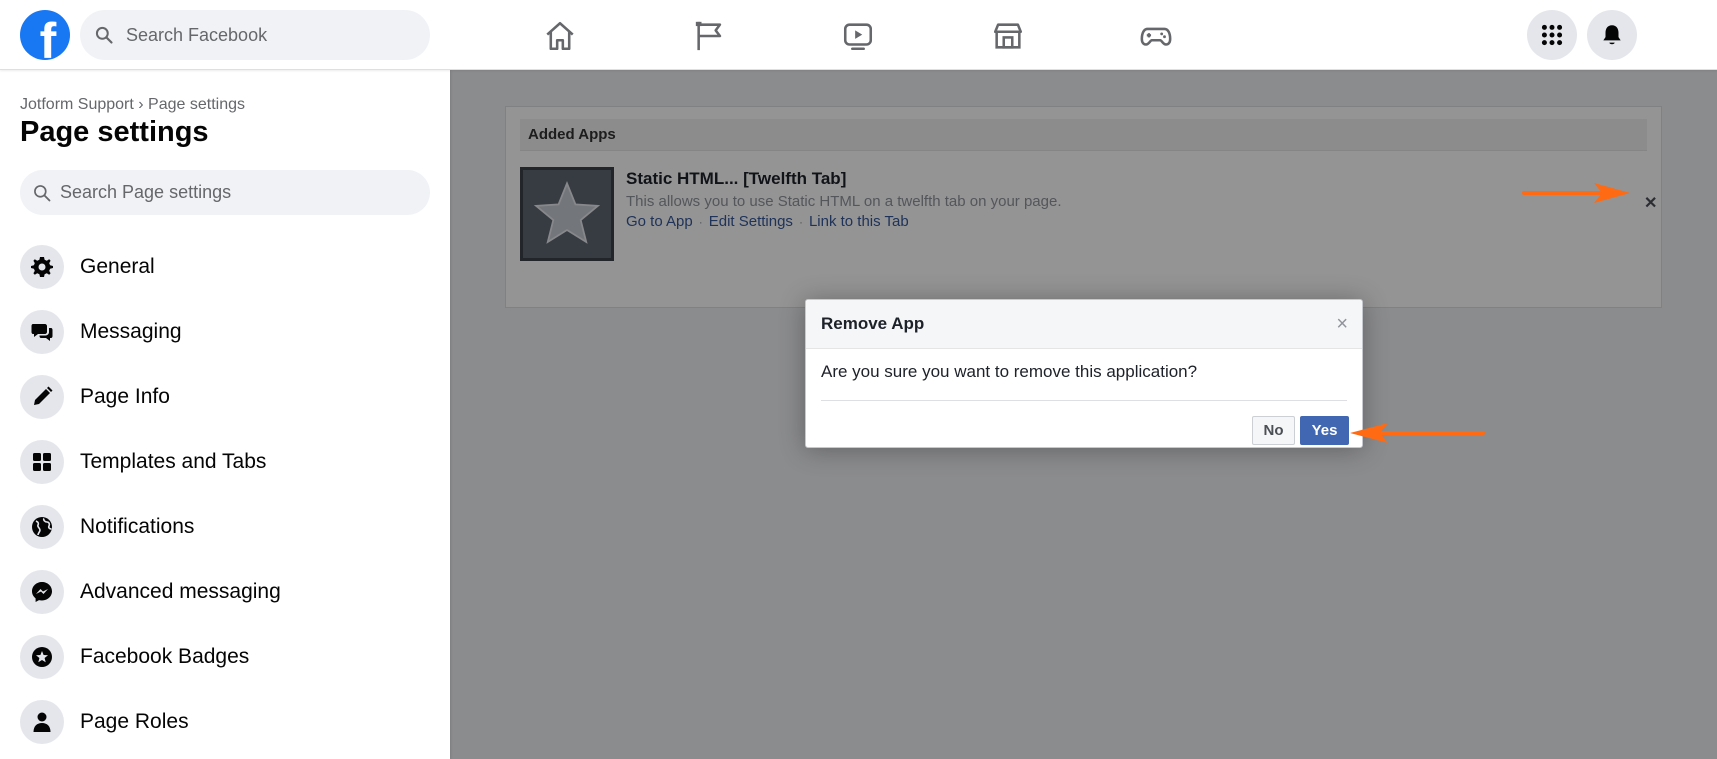 This screenshot has height=759, width=1717. I want to click on close-icon: ×, so click(1342, 324).